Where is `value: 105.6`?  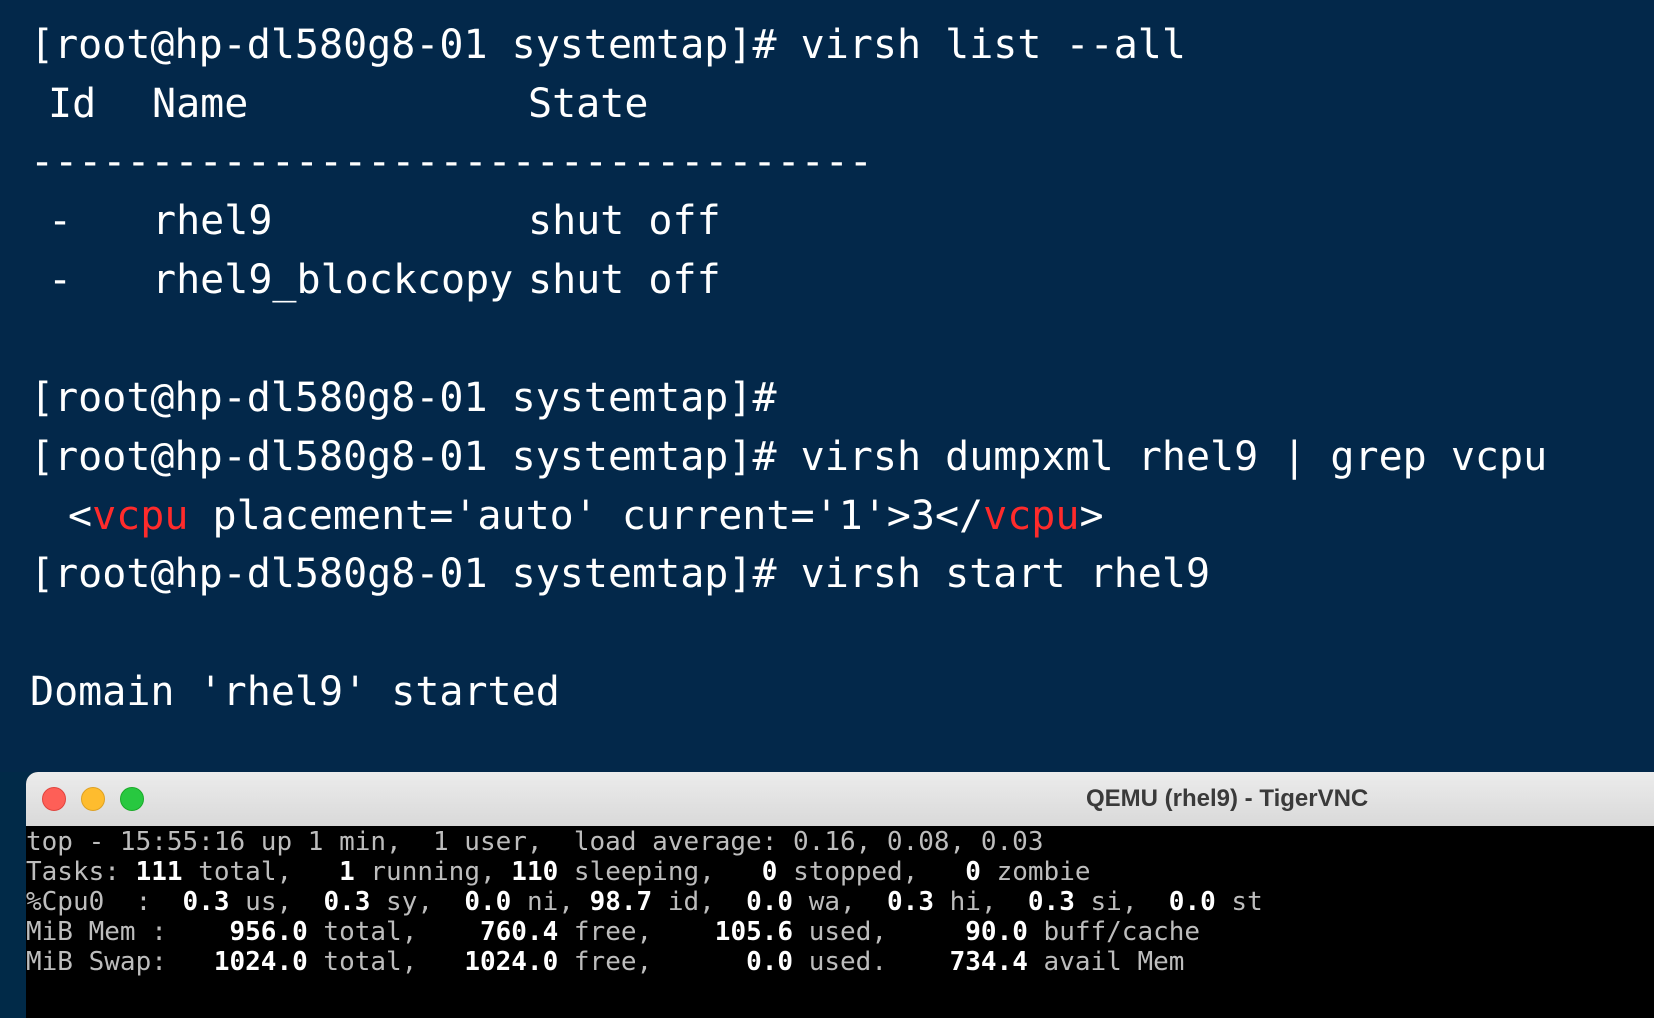 value: 105.6 is located at coordinates (754, 932).